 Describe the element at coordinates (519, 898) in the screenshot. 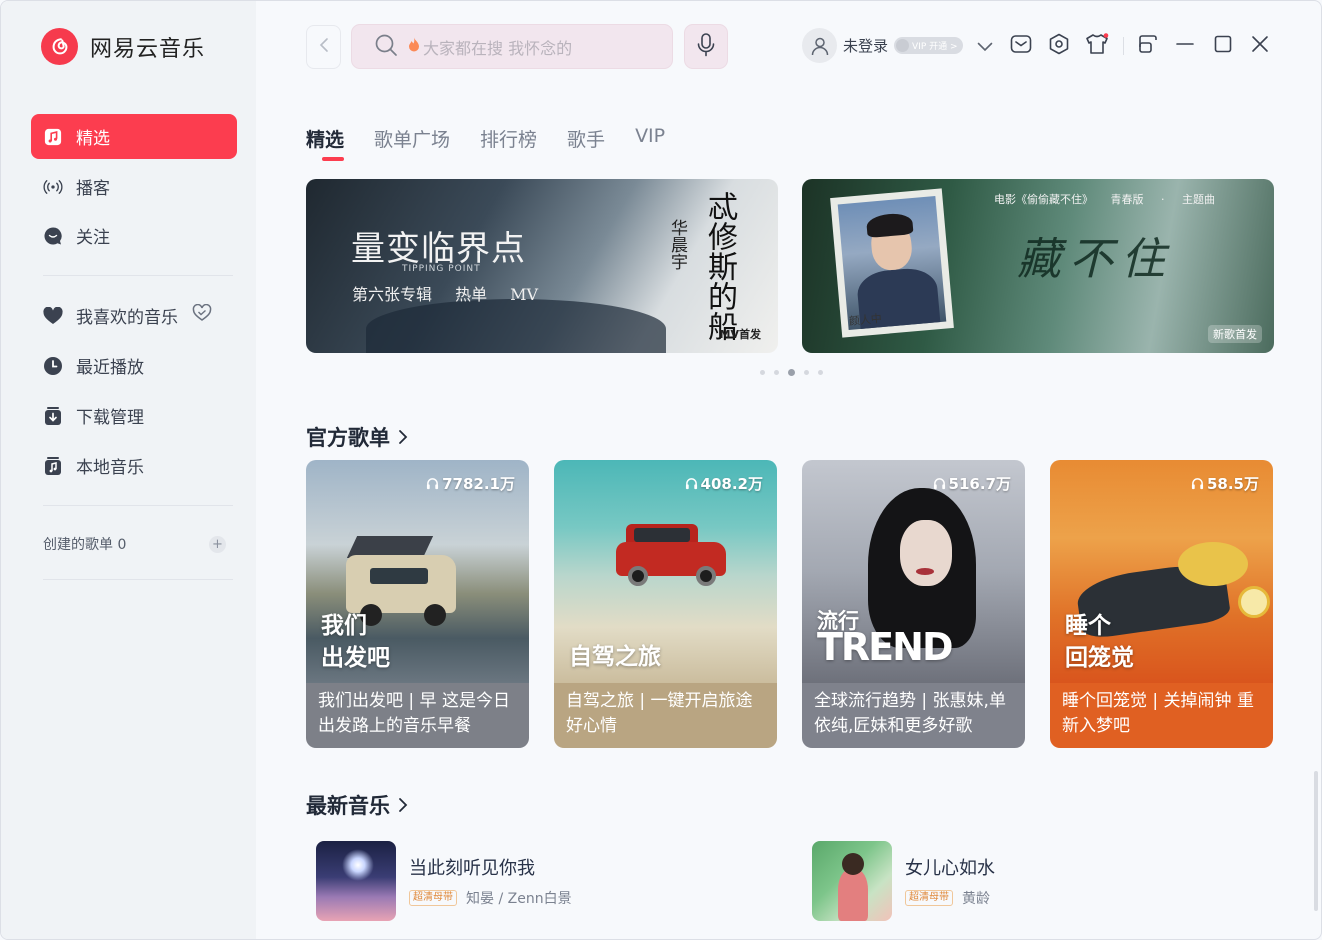

I see `song-artist: 知晏 / Zenn白景` at that location.